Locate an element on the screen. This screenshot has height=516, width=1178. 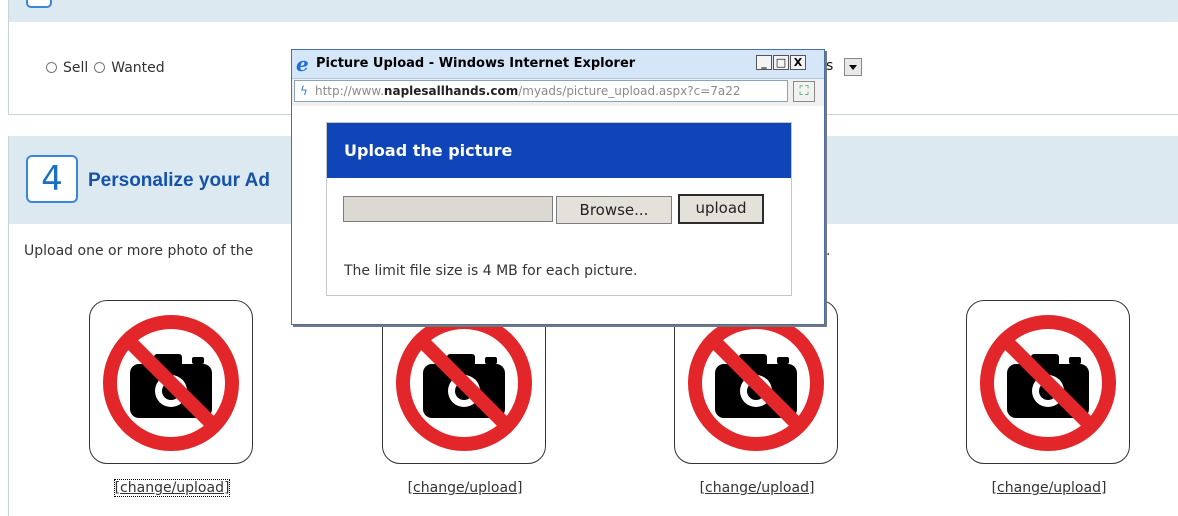
wanted-radio-label: Wanted is located at coordinates (137, 68).